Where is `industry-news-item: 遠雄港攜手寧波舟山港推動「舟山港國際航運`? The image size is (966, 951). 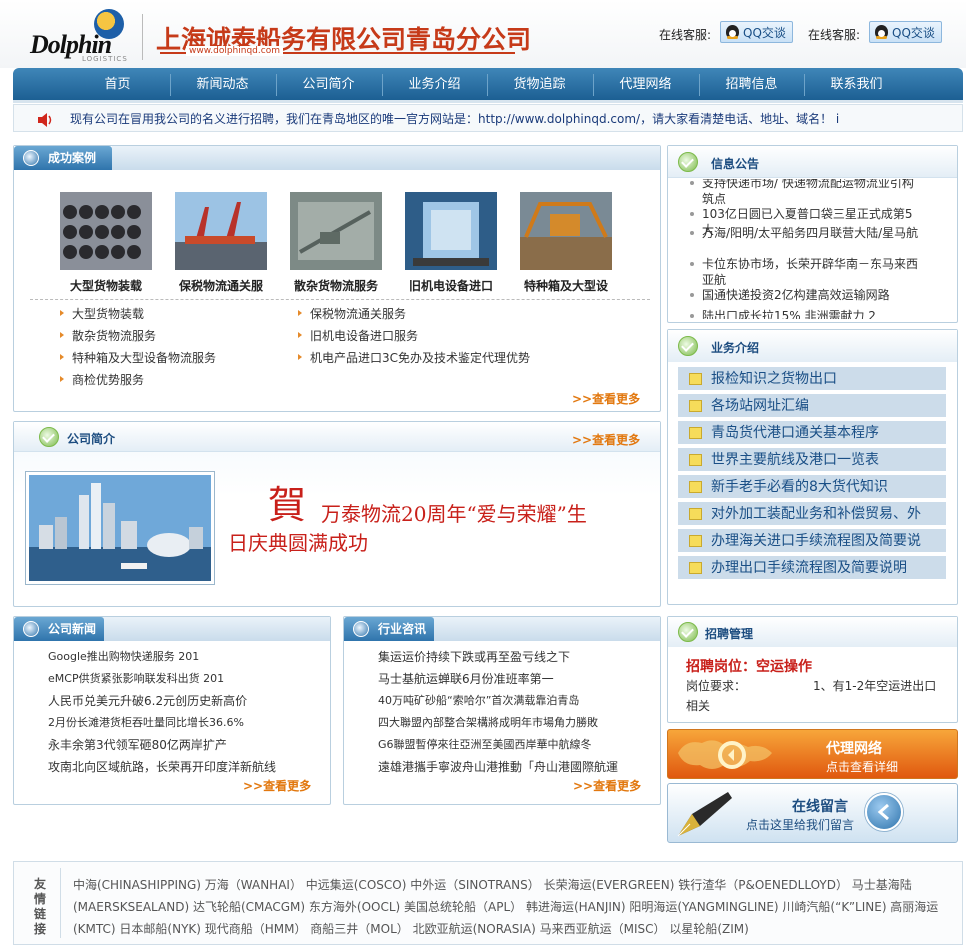 industry-news-item: 遠雄港攜手寧波舟山港推動「舟山港國際航運 is located at coordinates (513, 766).